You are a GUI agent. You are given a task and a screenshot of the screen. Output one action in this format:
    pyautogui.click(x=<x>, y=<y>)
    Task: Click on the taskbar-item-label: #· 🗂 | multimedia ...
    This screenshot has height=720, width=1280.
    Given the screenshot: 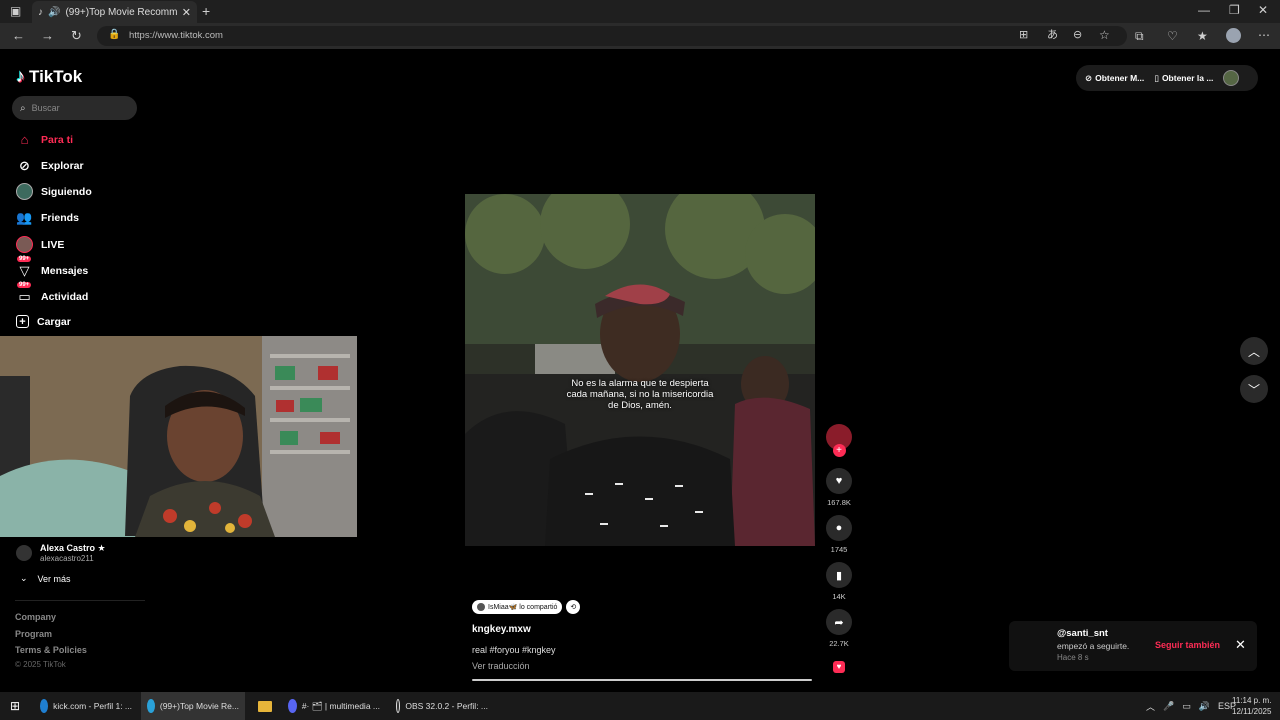 What is the action you would take?
    pyautogui.click(x=340, y=705)
    